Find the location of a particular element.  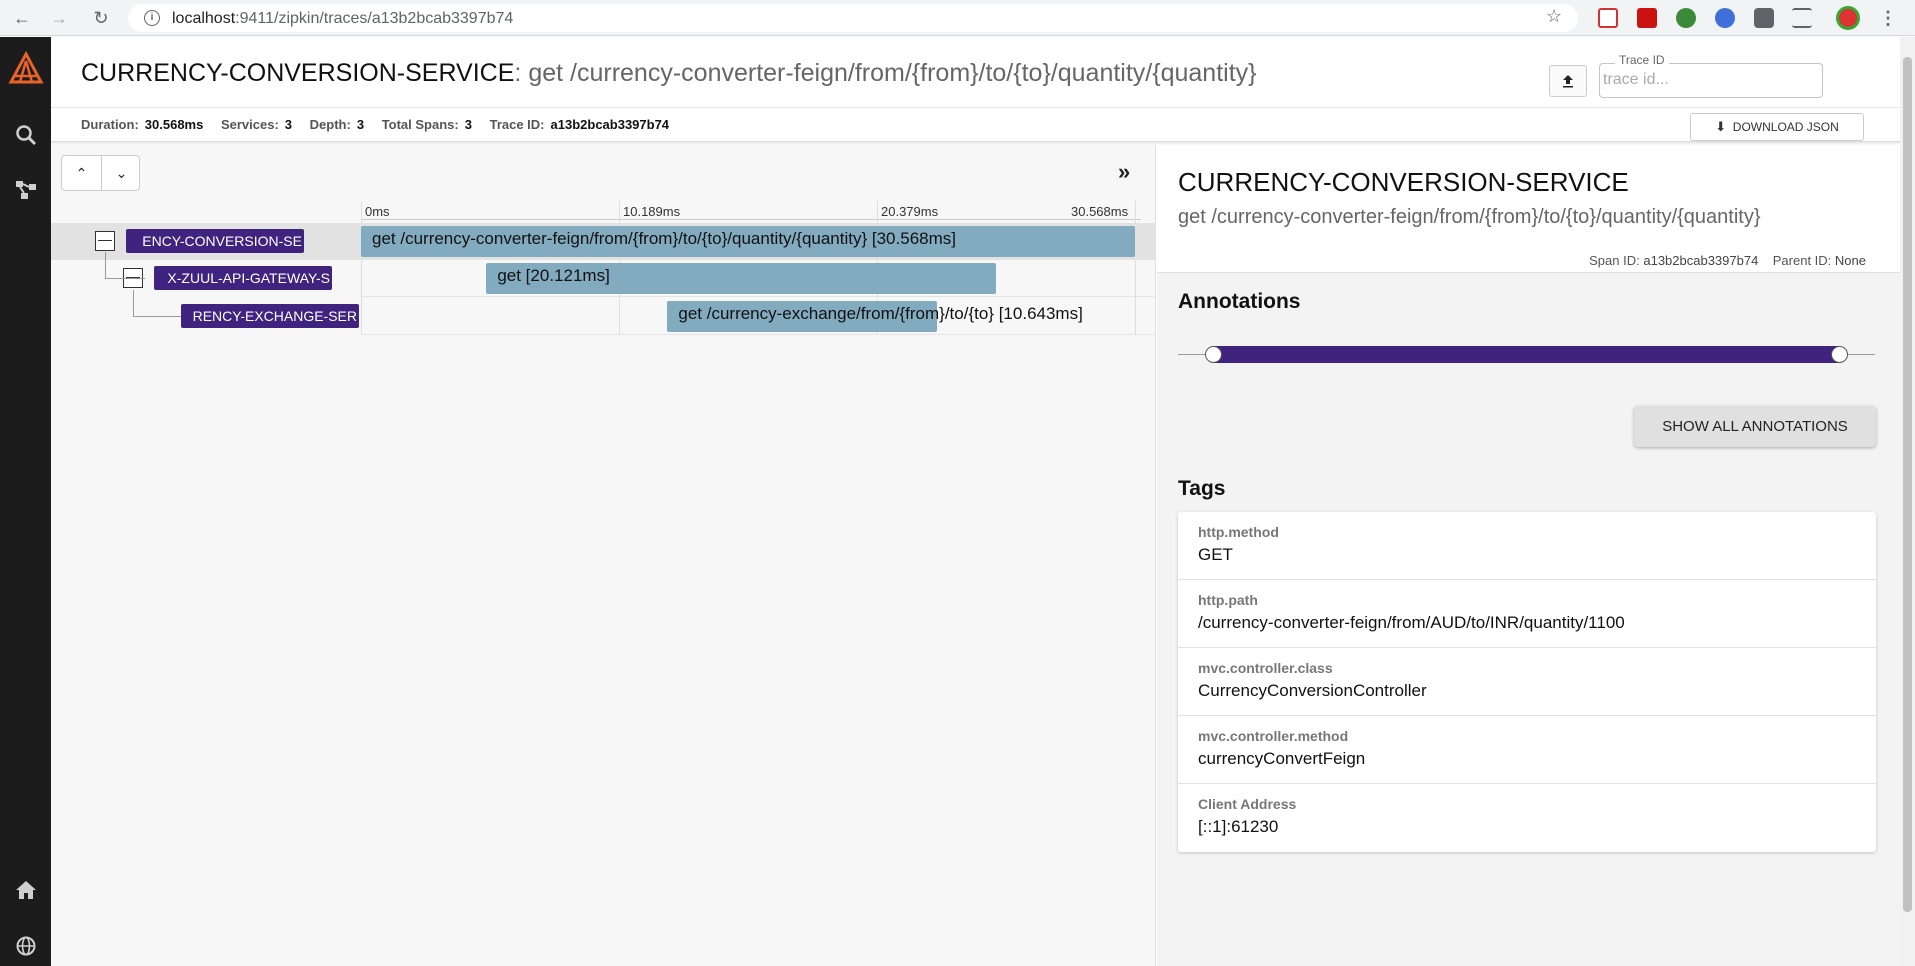

previous-span-chevron-up-icon: ⌃ is located at coordinates (81, 173).